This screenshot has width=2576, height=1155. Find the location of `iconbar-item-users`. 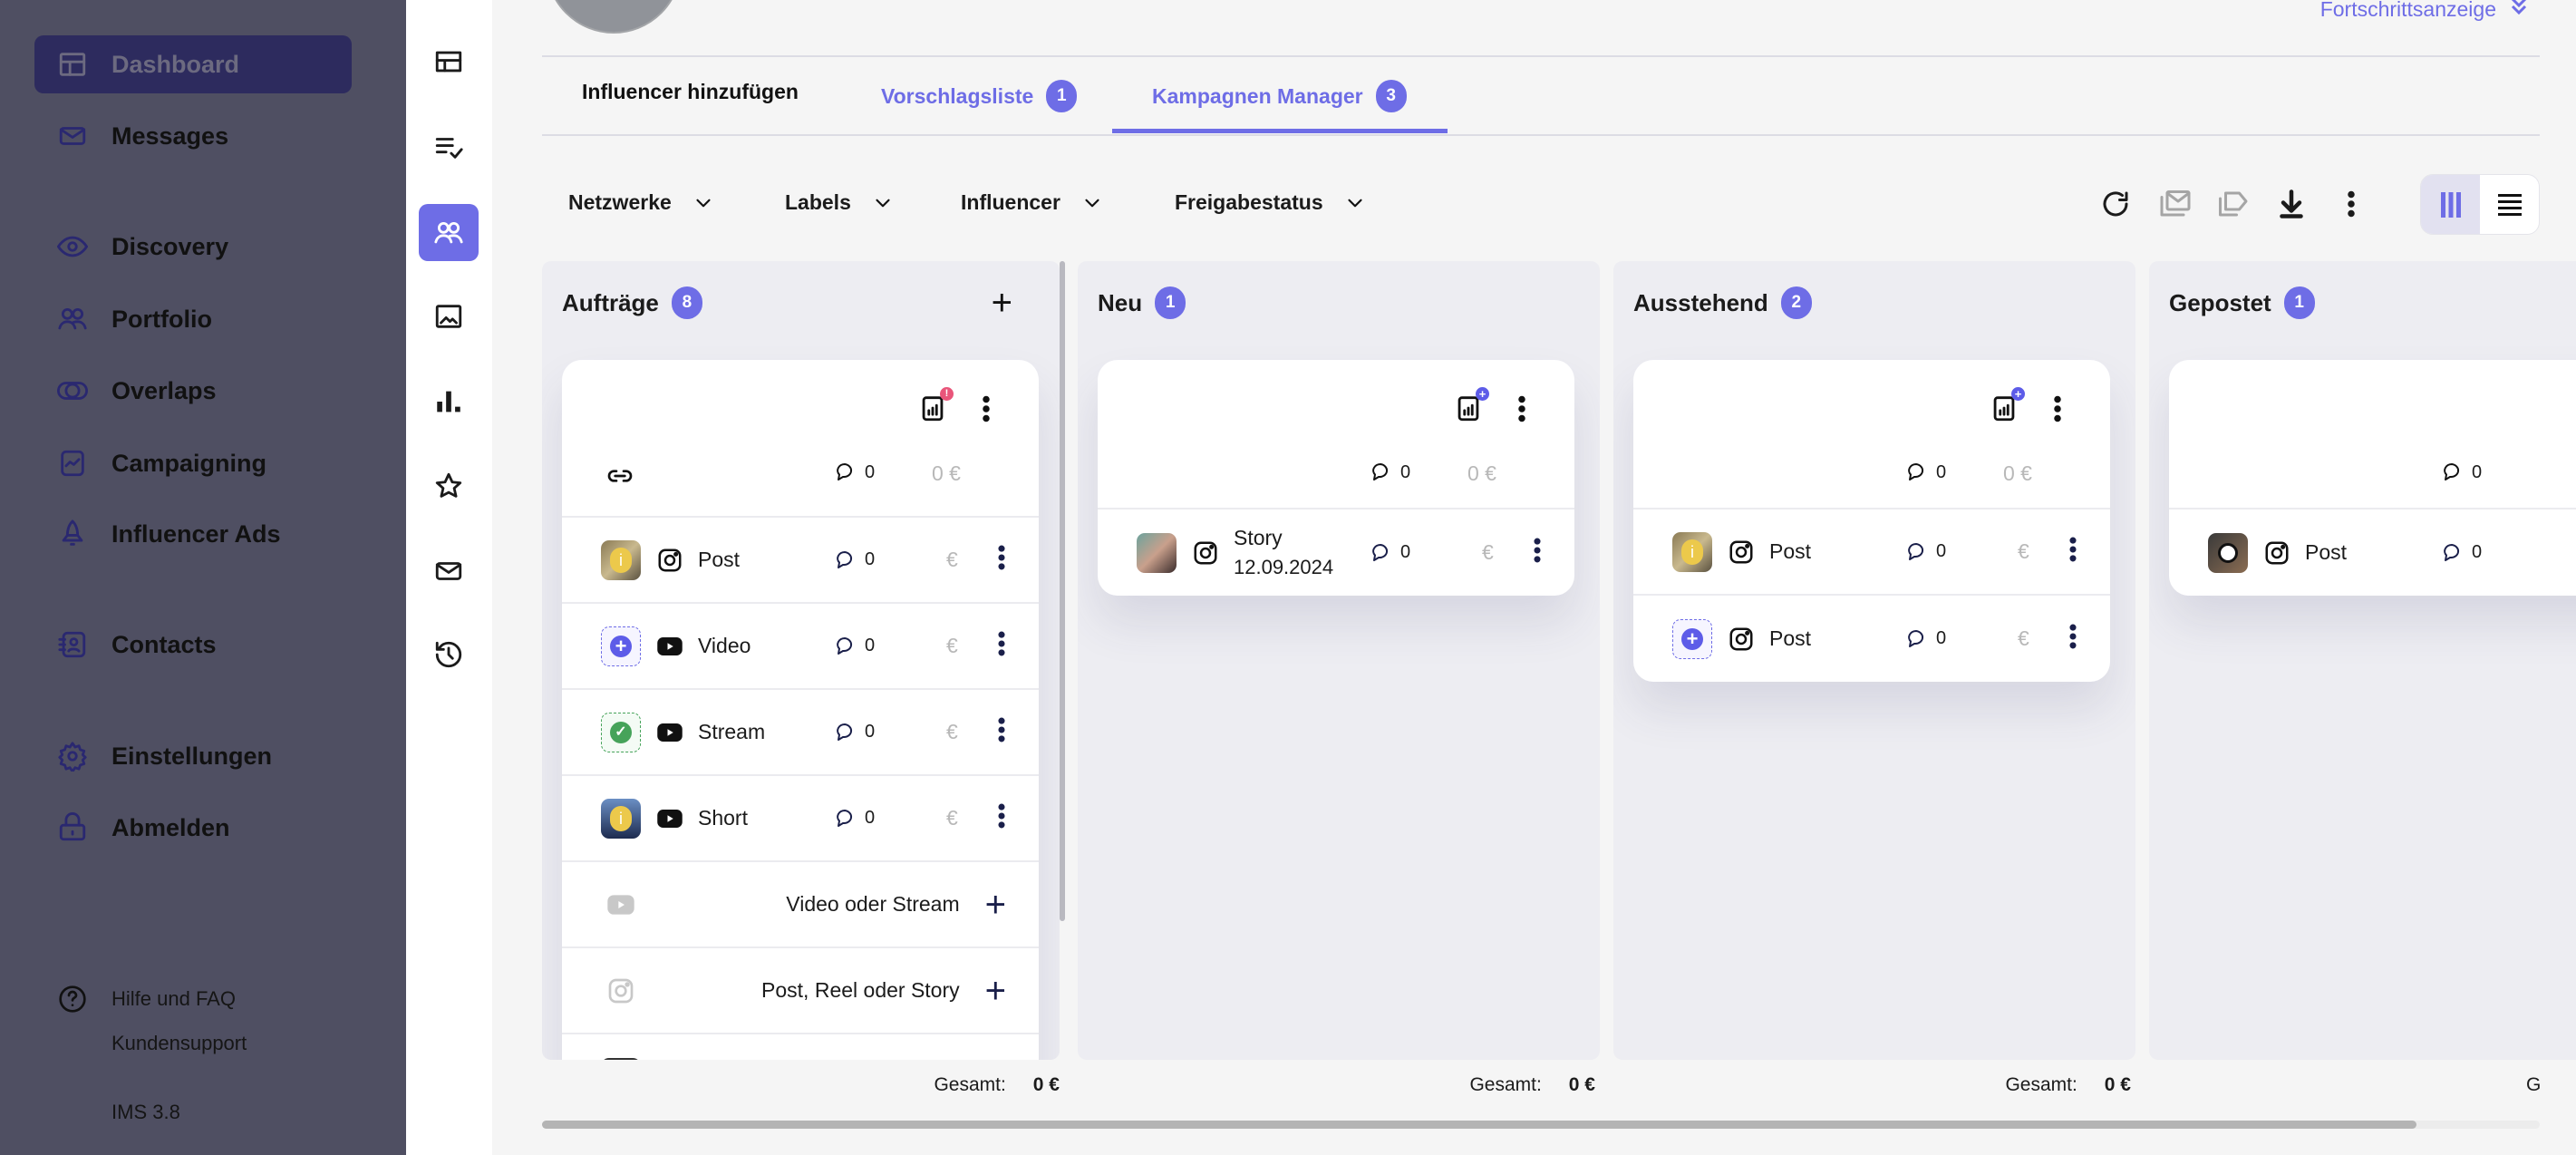

iconbar-item-users is located at coordinates (449, 232).